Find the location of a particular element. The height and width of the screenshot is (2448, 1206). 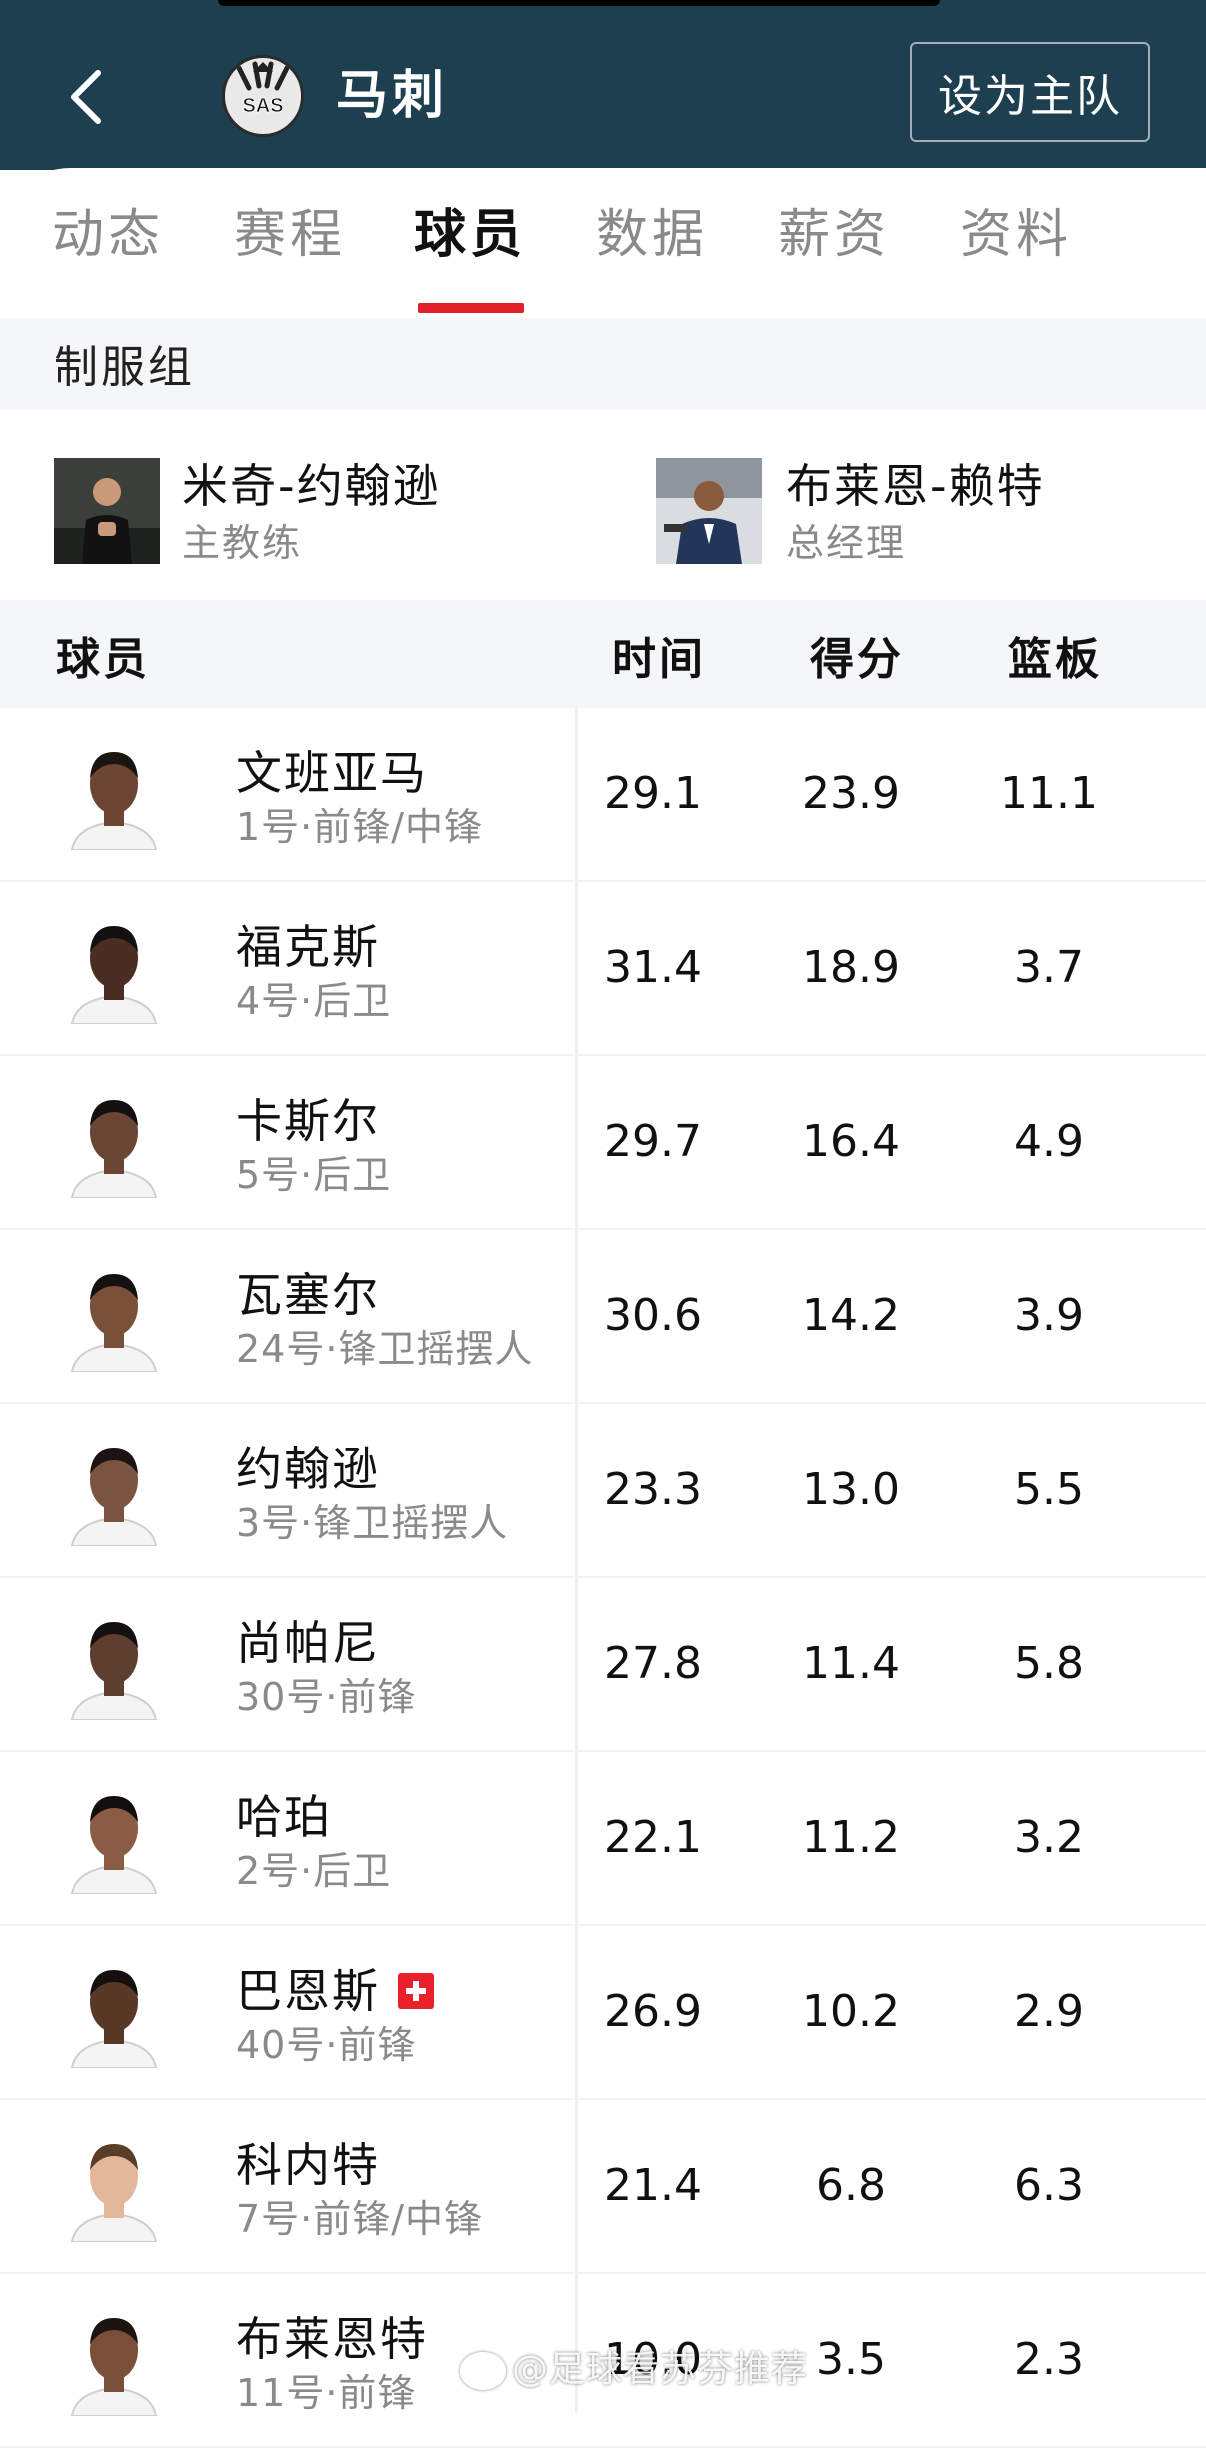

player-rebounds: 2.3 is located at coordinates (1049, 2359).